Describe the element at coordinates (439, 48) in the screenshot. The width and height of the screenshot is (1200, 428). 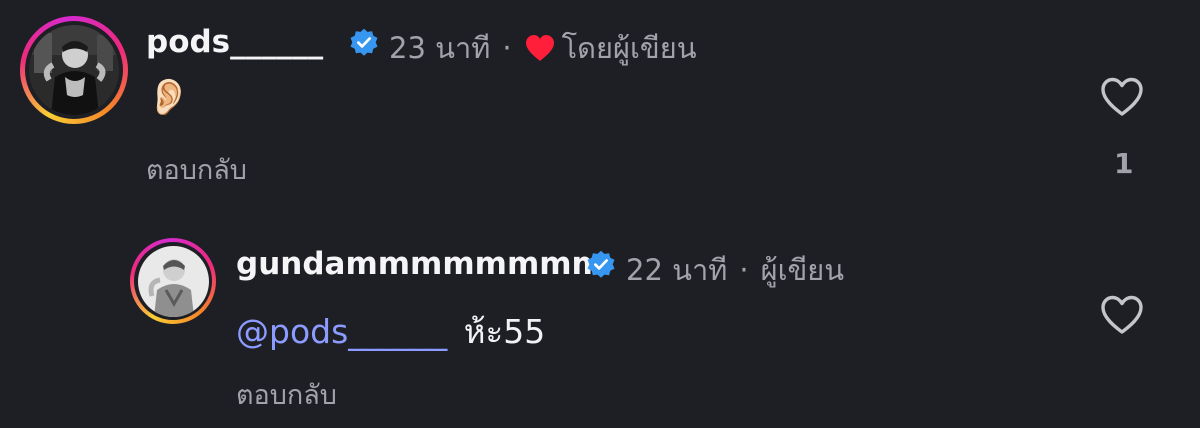
I see `timestamp: 23 นาที` at that location.